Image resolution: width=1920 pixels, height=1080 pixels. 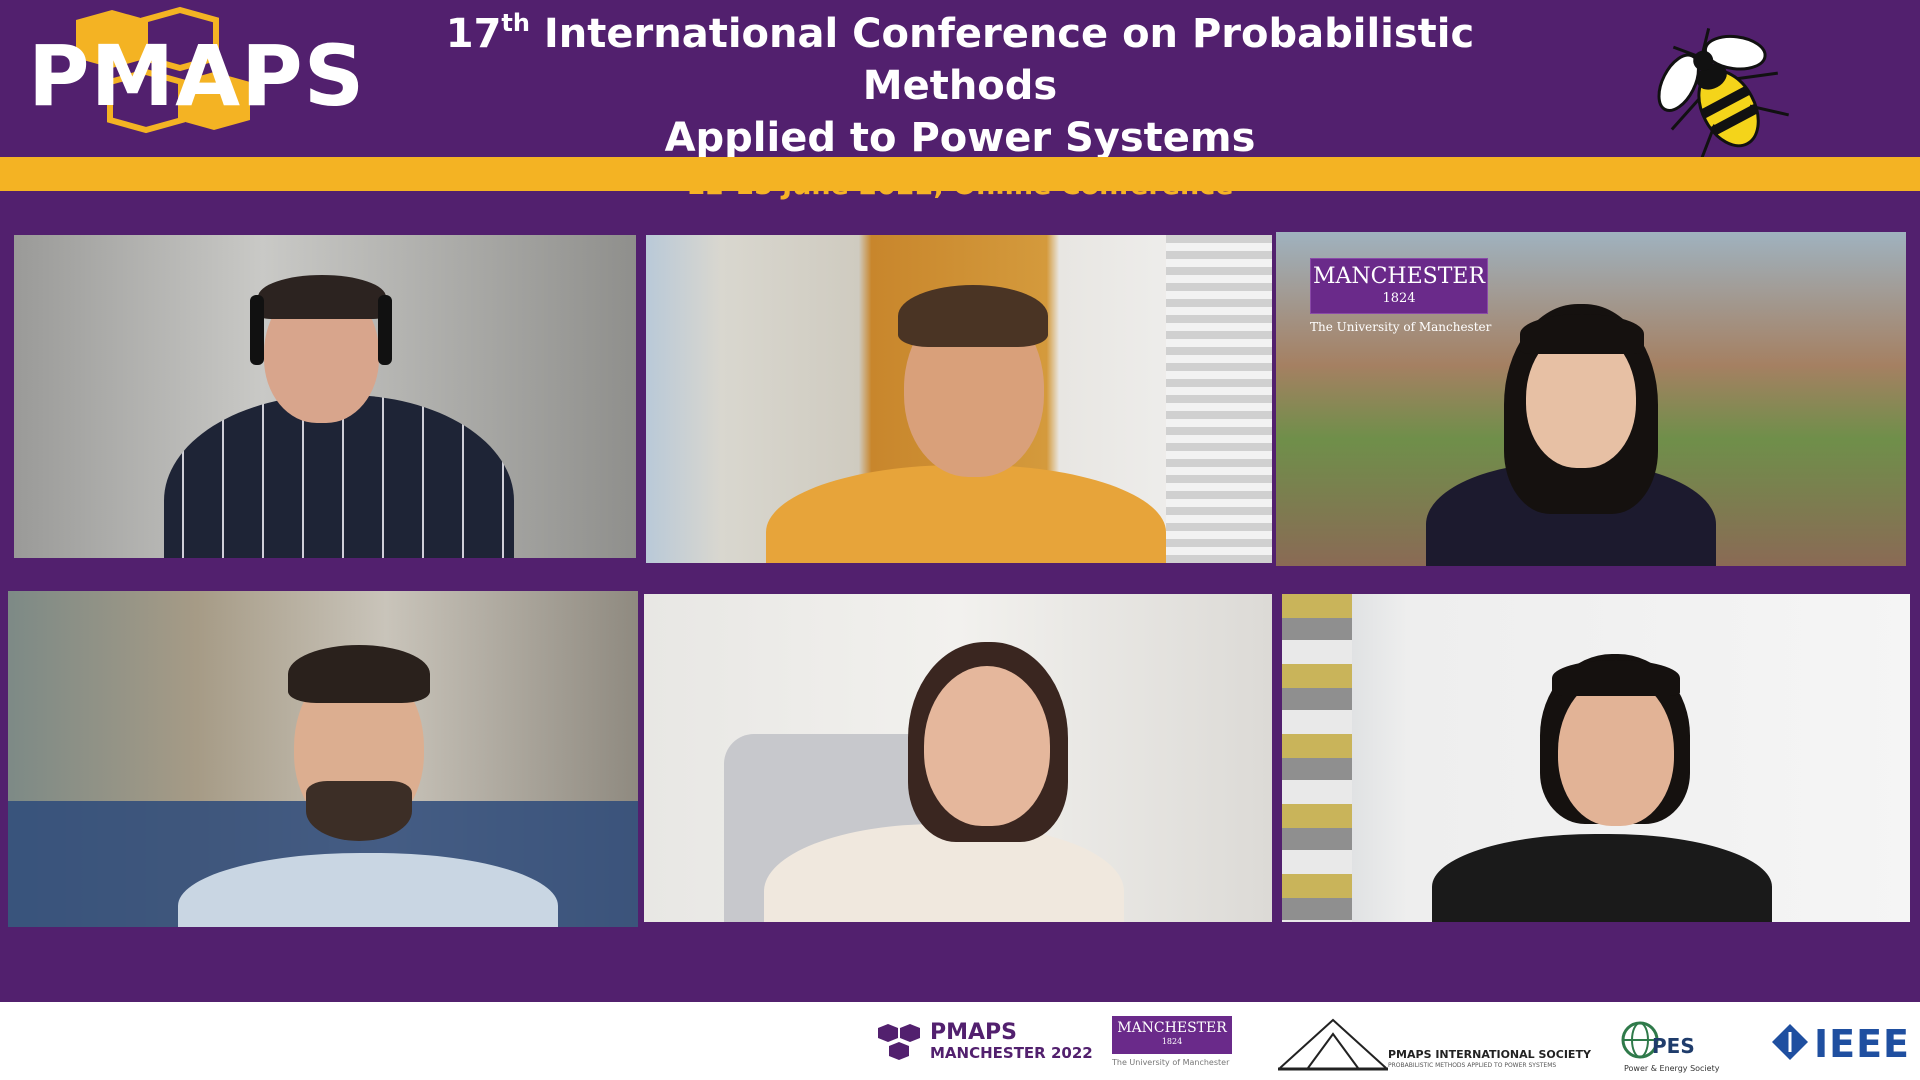 I want to click on footer-manchester-logo: MANCHESTER 1824, so click(x=1172, y=1035).